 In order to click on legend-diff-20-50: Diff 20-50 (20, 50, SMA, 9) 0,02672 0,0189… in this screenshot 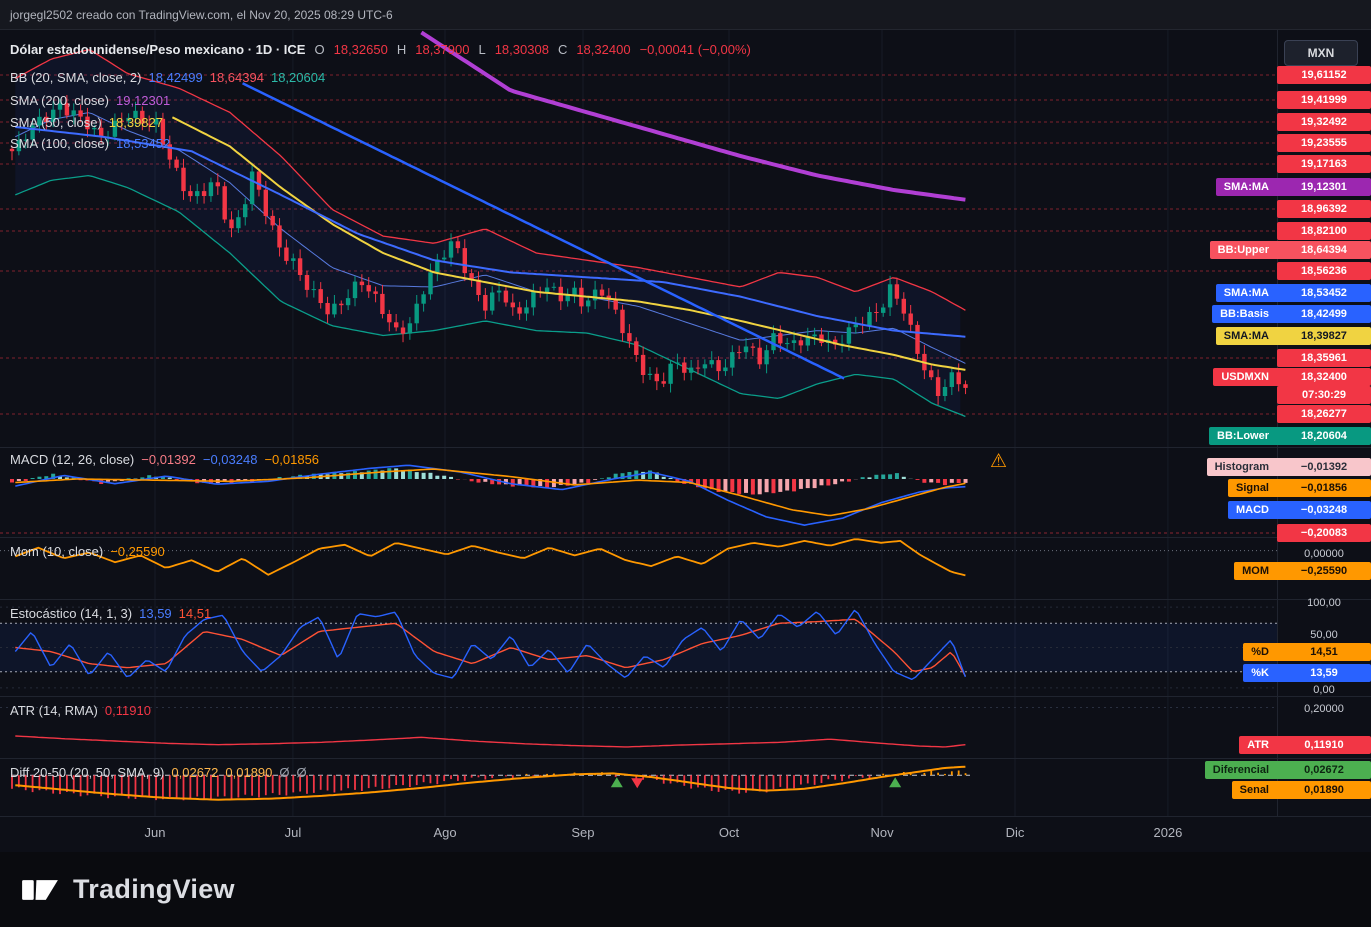, I will do `click(158, 772)`.